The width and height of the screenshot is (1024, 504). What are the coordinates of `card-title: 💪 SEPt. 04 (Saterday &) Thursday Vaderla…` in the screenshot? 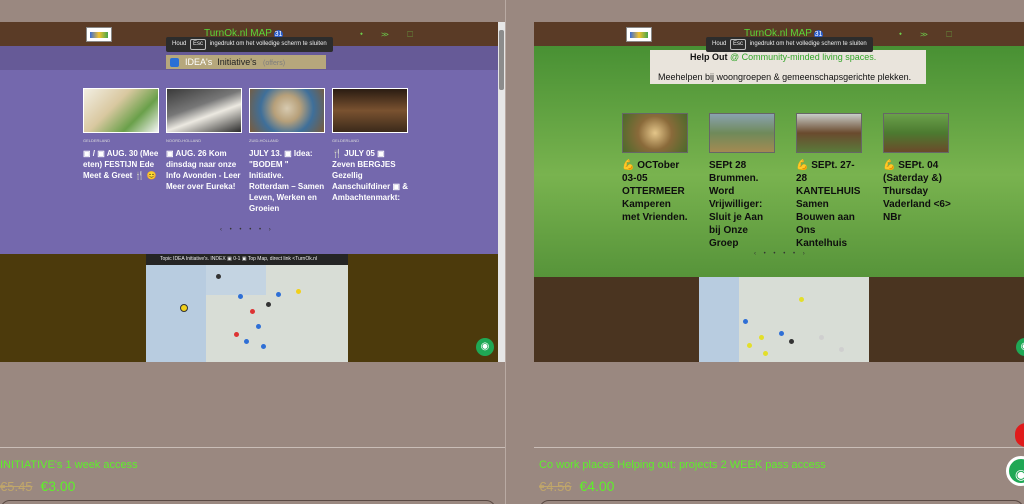 It's located at (917, 191).